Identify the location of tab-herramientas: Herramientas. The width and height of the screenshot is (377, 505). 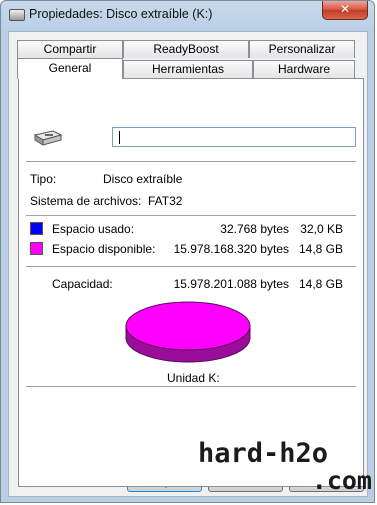
(188, 69).